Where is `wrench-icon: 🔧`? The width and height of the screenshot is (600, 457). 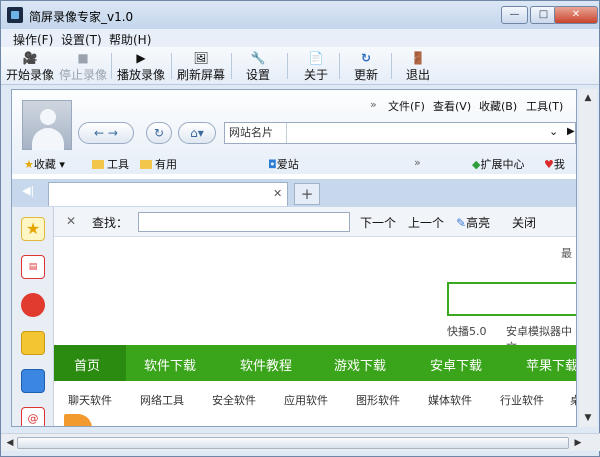
wrench-icon: 🔧 is located at coordinates (258, 58).